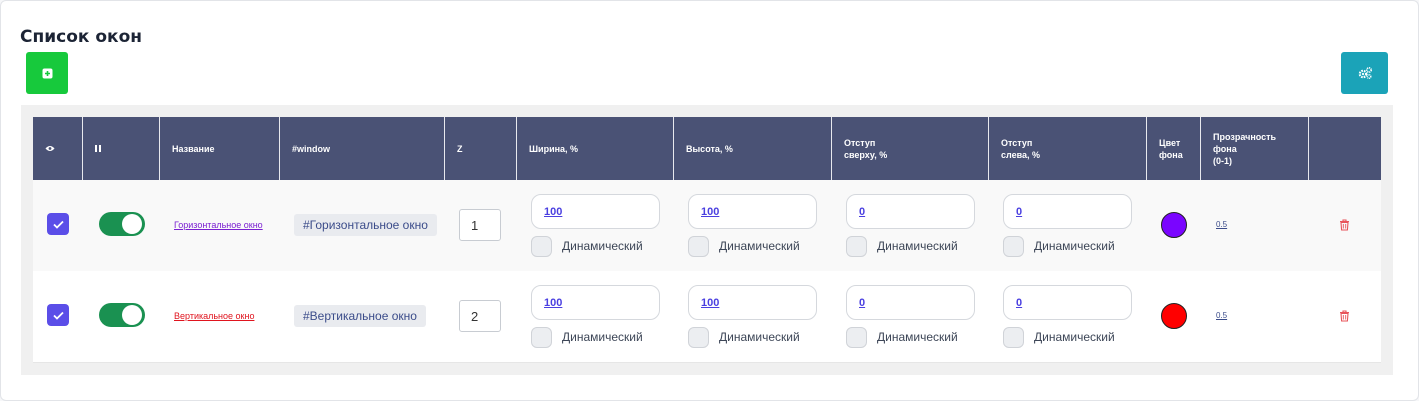  I want to click on column-active, so click(121, 148).